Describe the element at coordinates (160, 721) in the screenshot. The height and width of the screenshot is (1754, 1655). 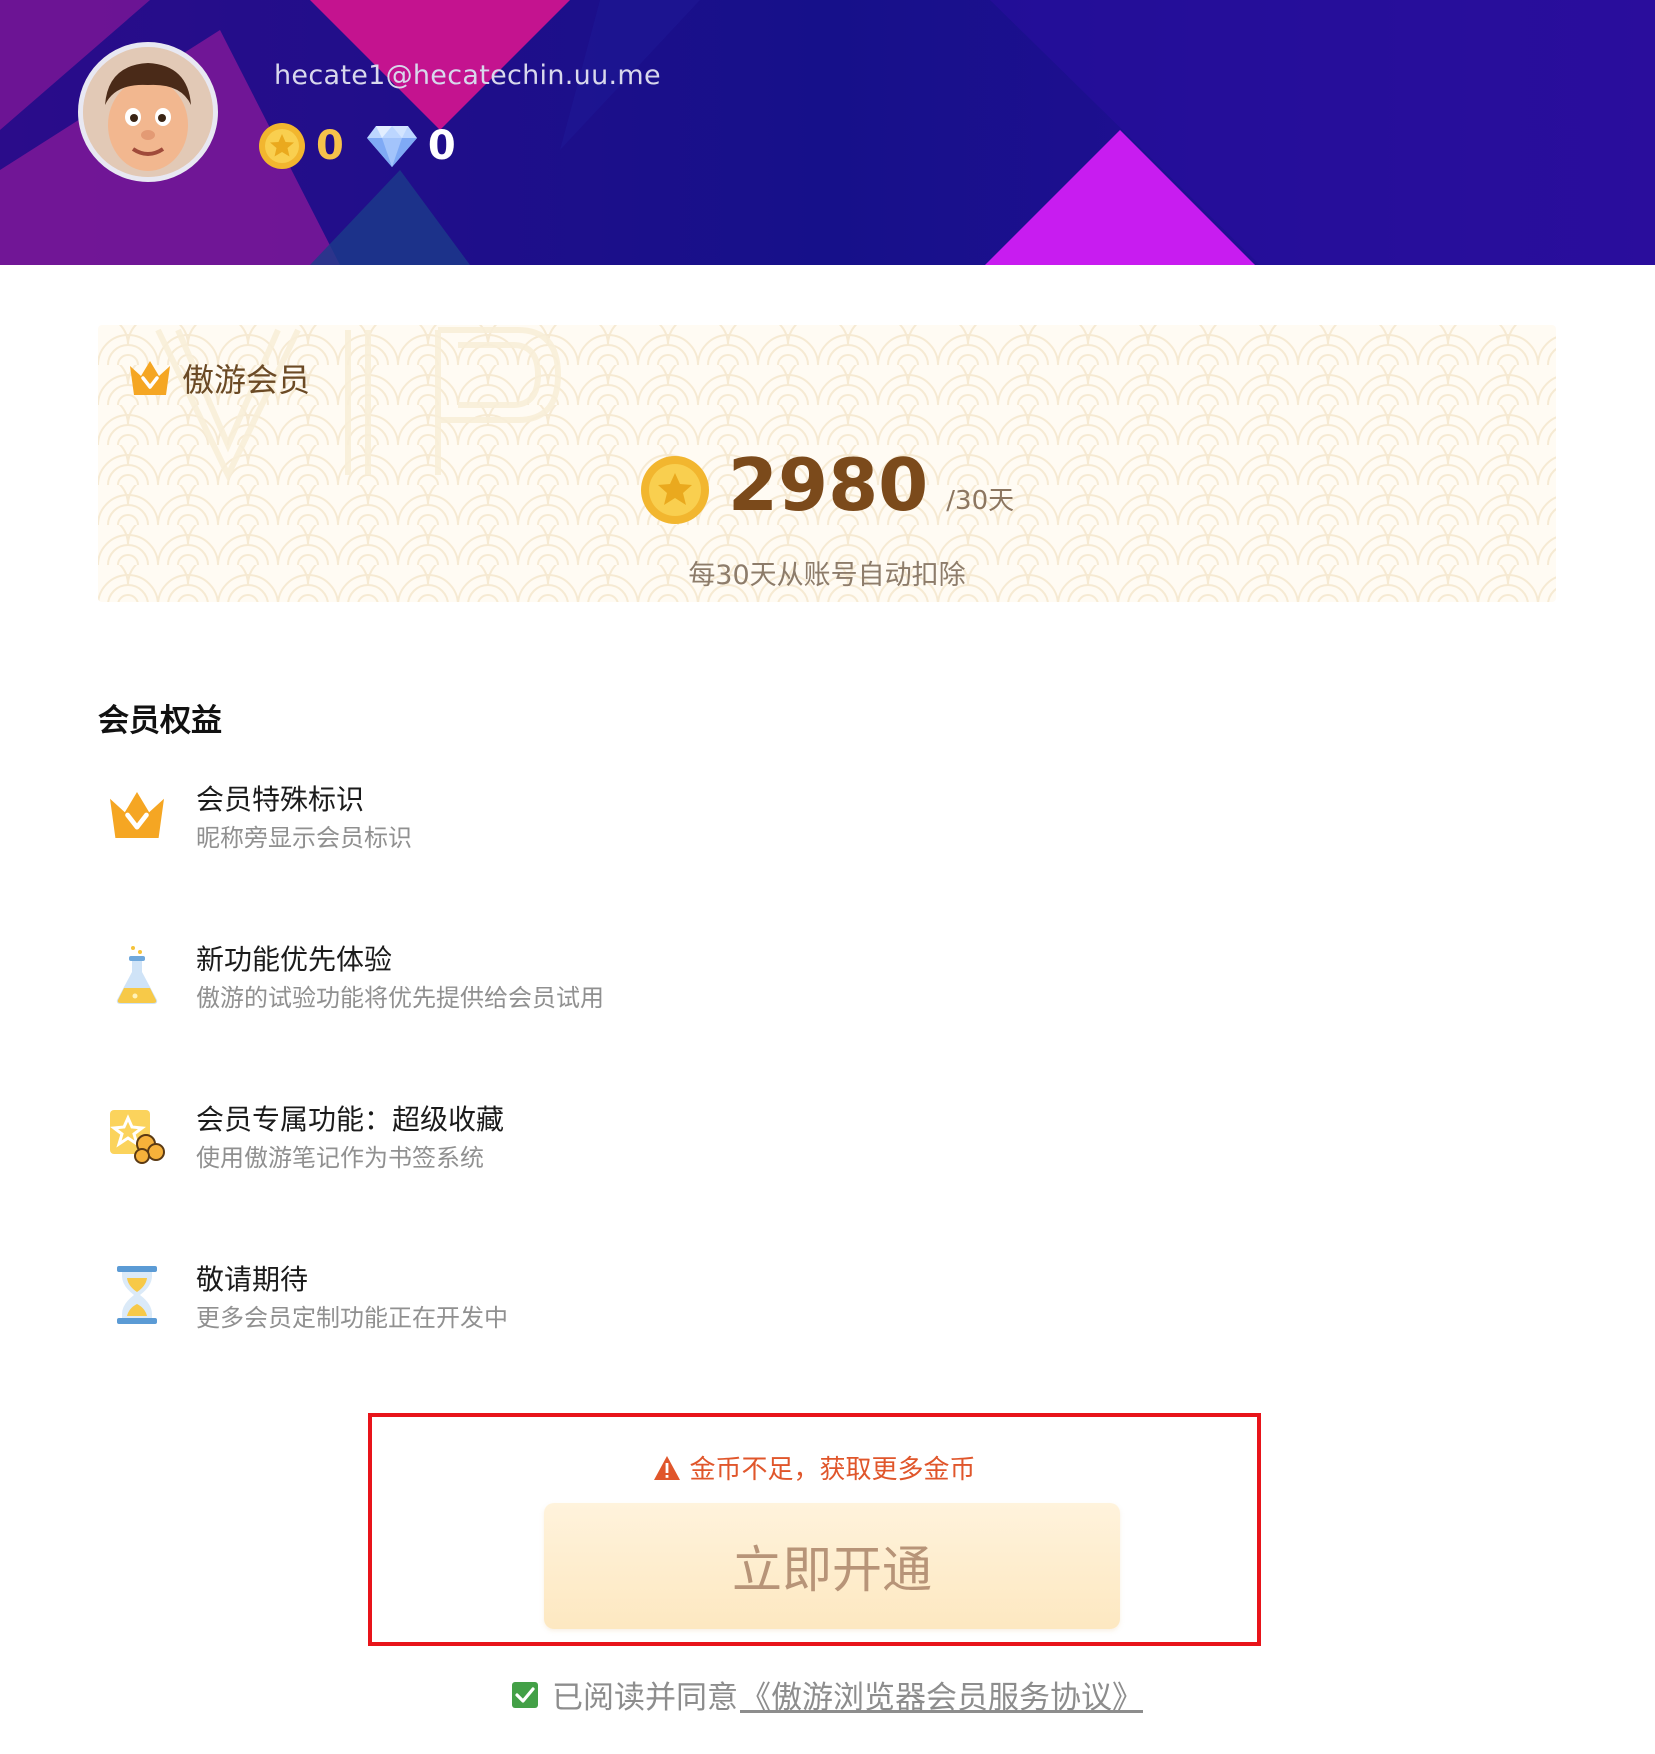
I see `benefits-heading: 会员权益` at that location.